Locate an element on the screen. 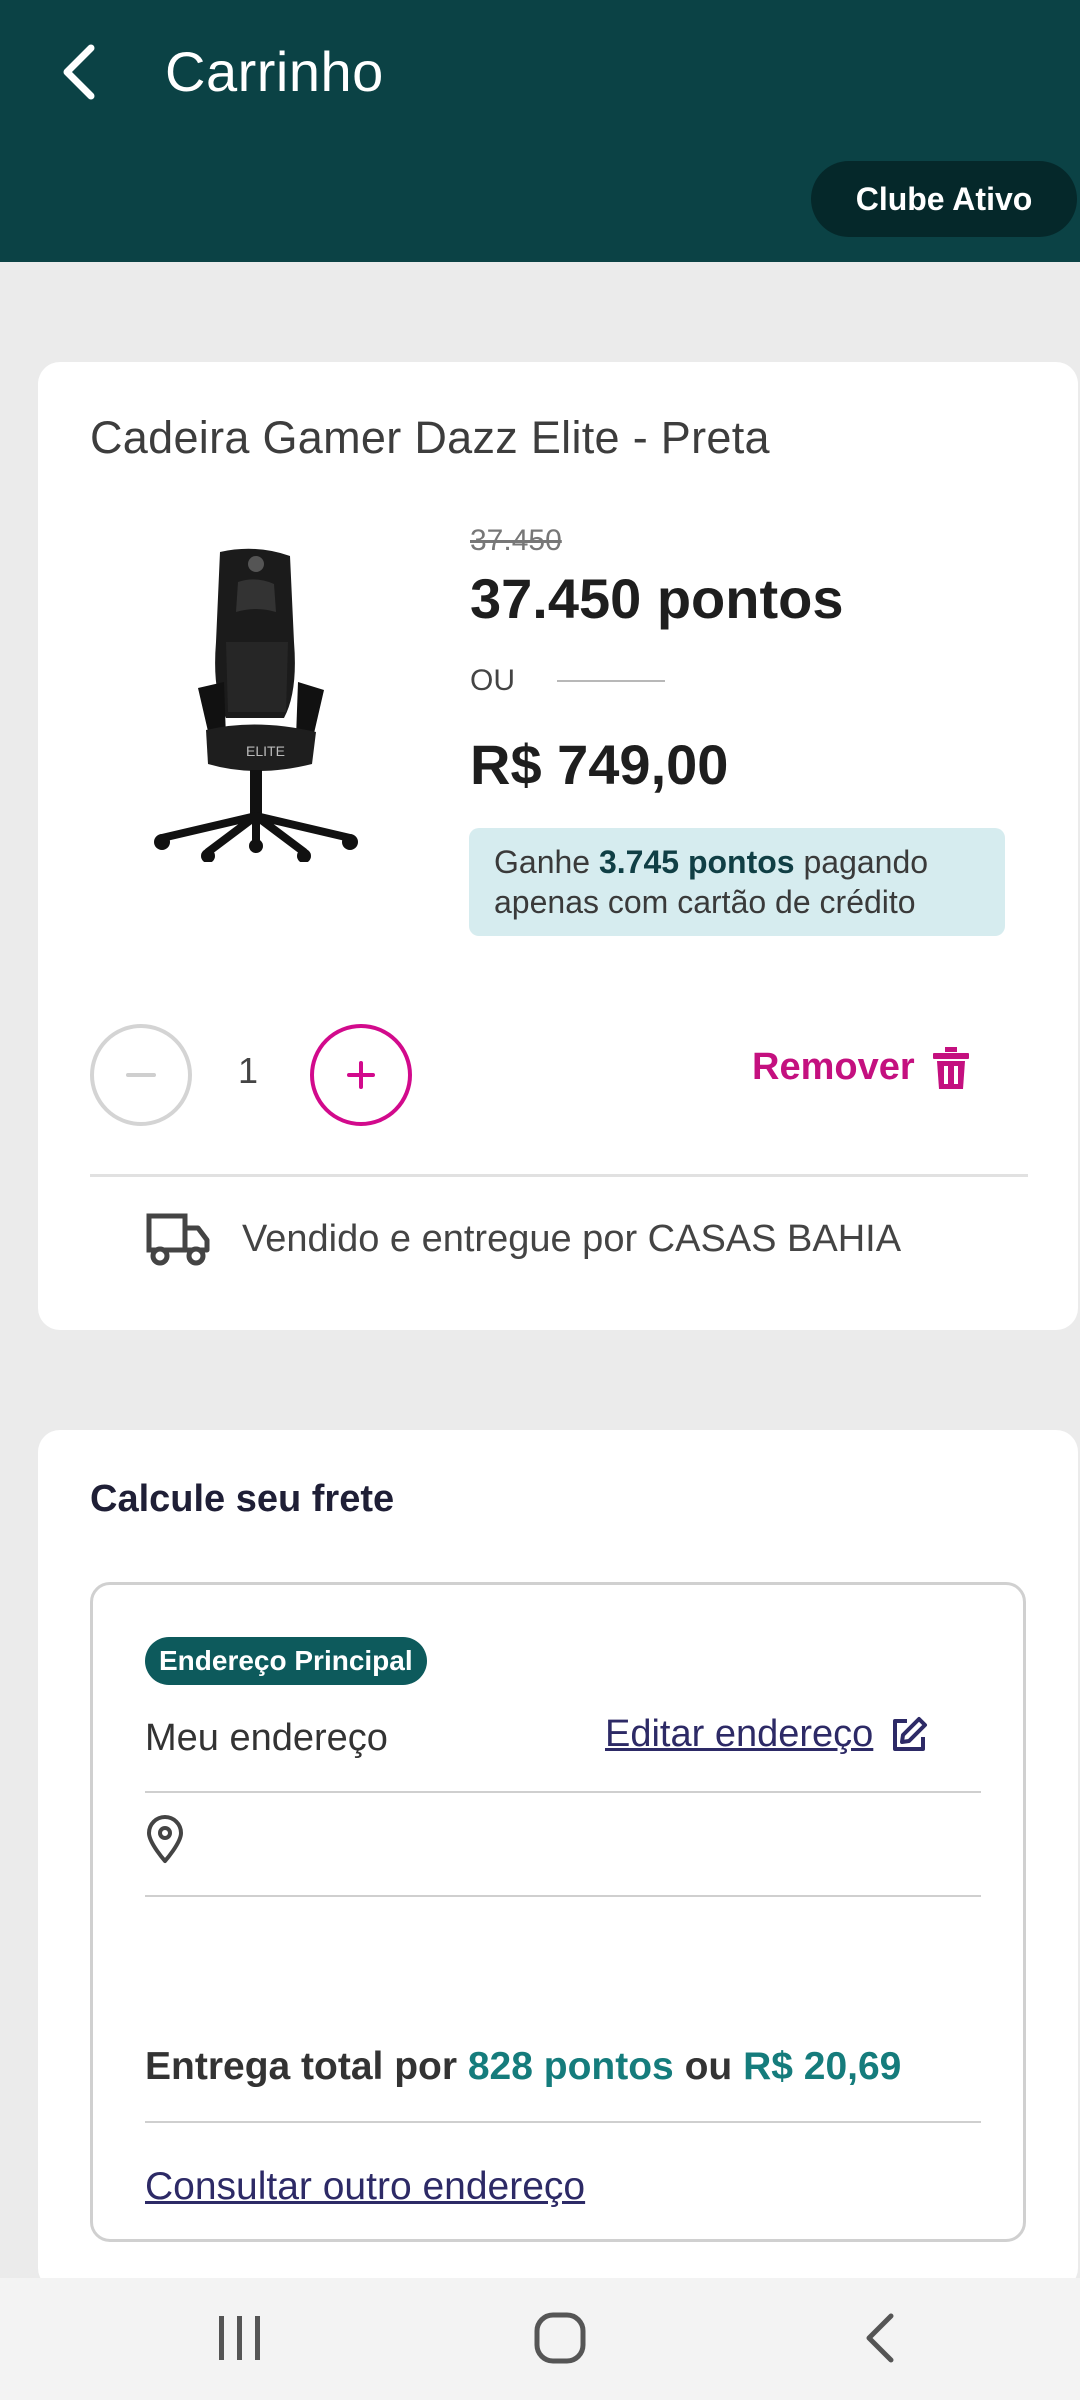 This screenshot has height=2400, width=1080. points-price: 37.450 pontos is located at coordinates (657, 598).